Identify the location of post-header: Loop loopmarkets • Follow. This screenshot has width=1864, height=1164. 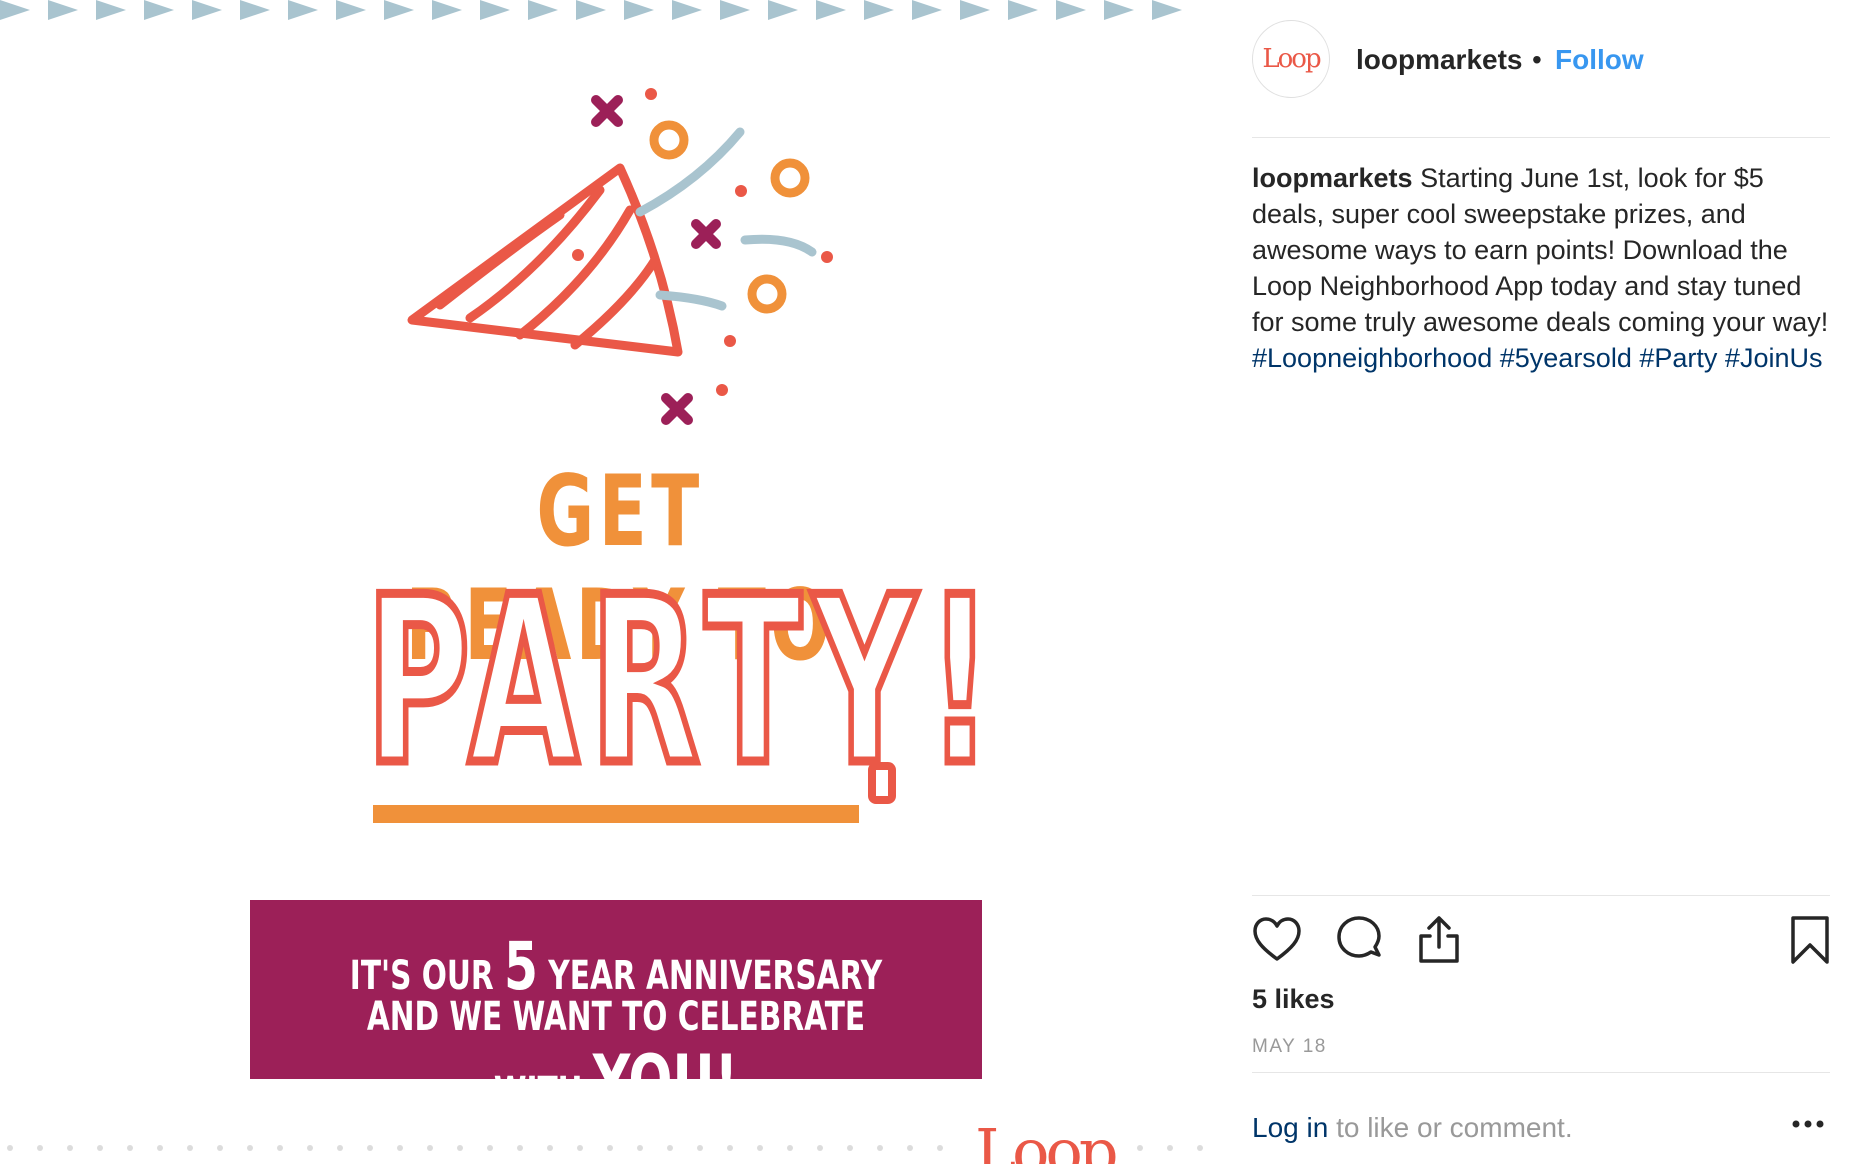
(1541, 69).